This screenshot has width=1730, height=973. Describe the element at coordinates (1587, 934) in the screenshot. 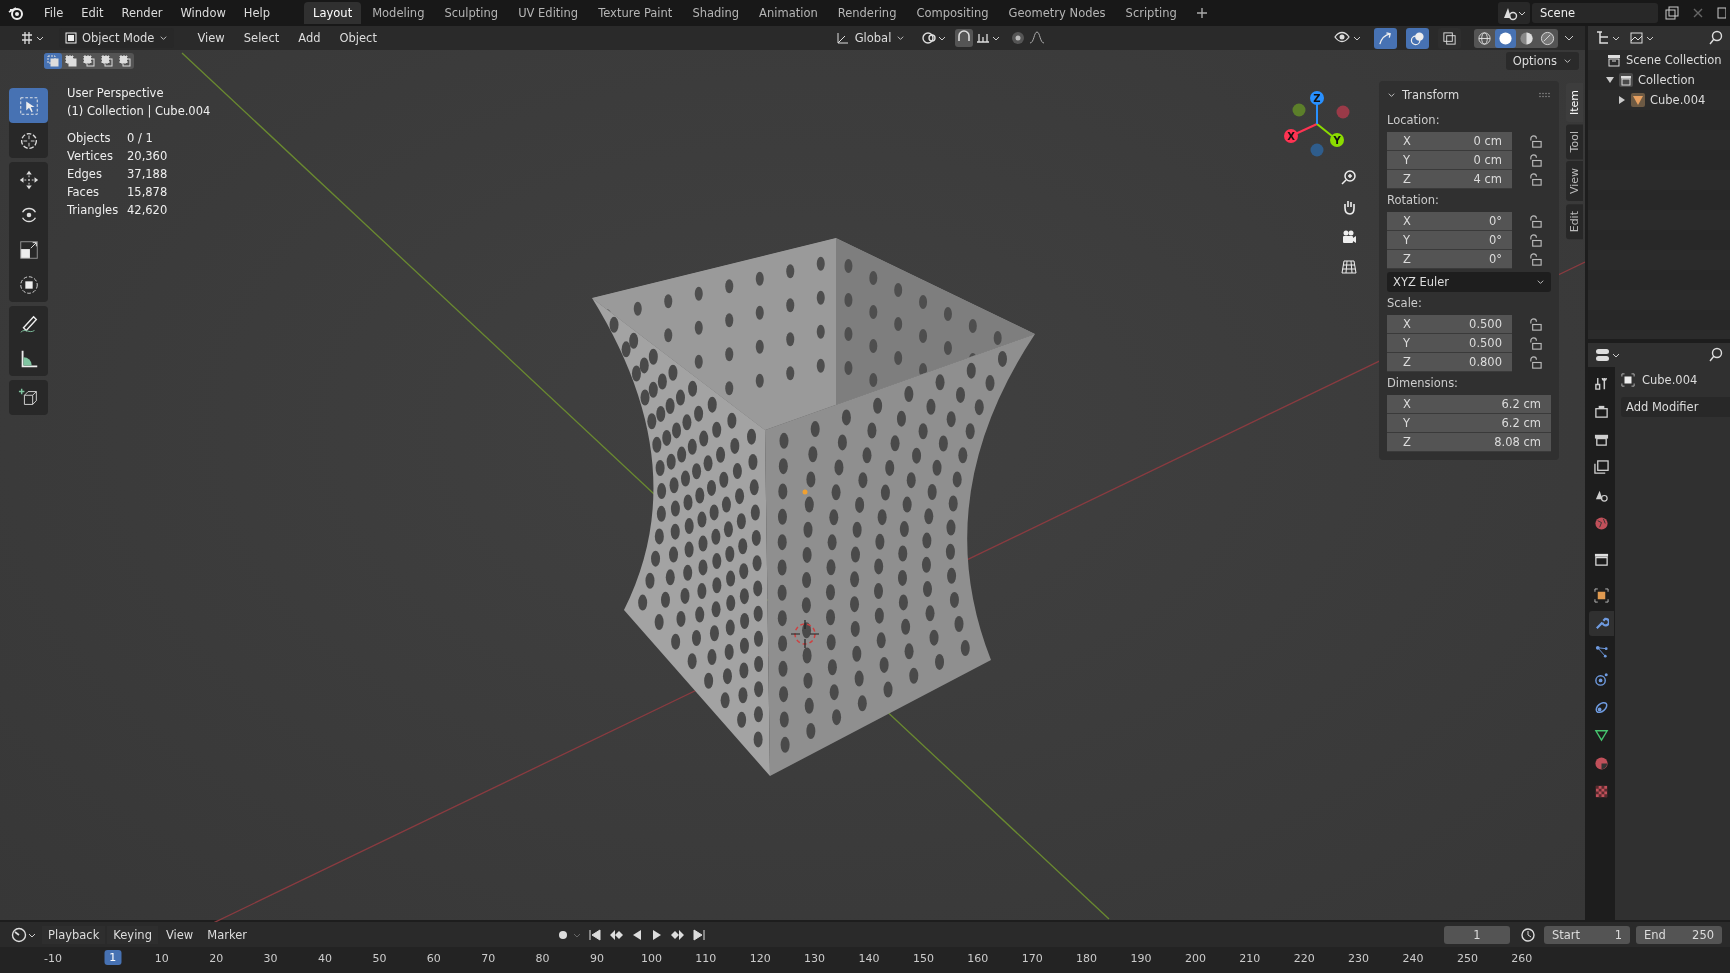

I see `start-frame-field: Start 1` at that location.